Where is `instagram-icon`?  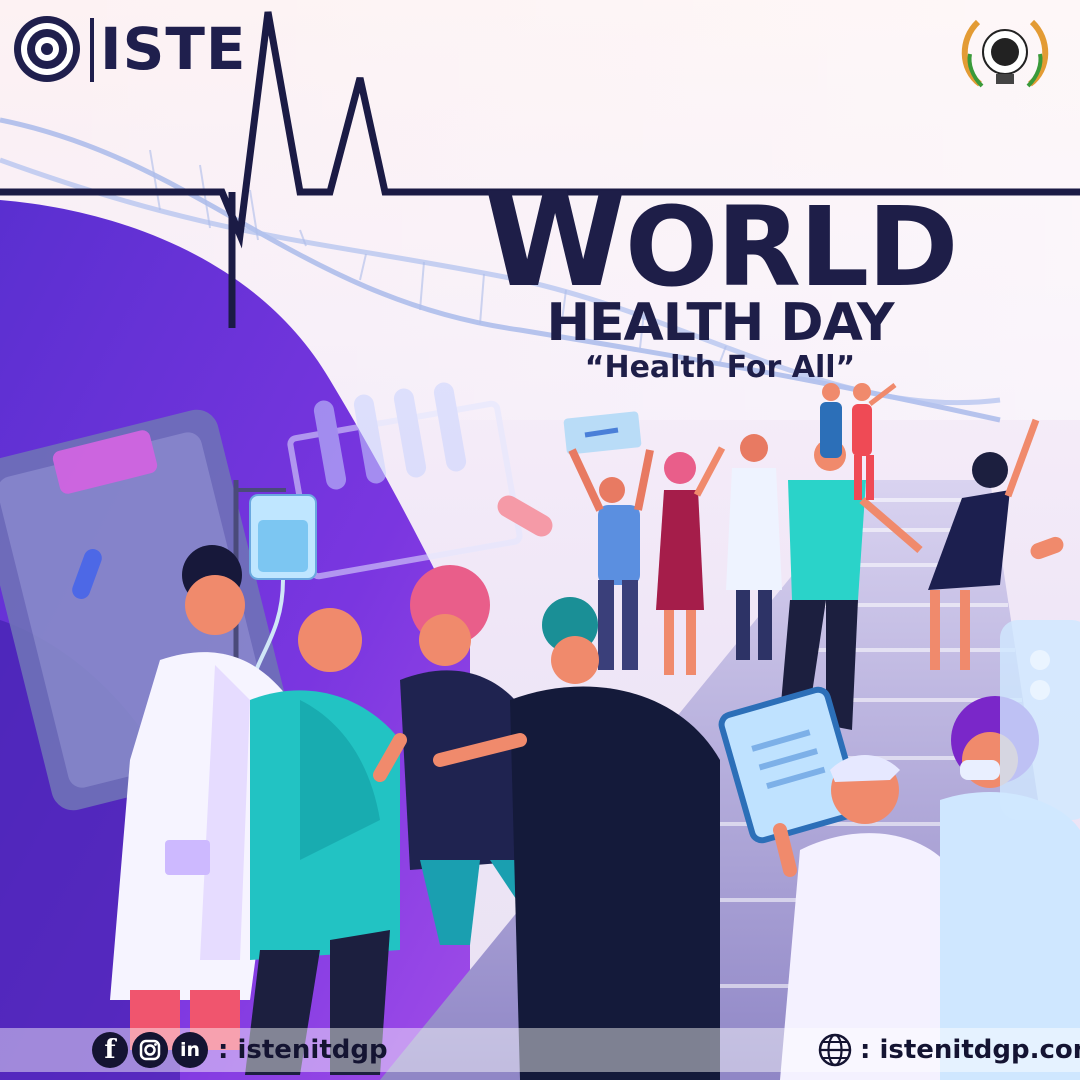
instagram-icon is located at coordinates (150, 1050).